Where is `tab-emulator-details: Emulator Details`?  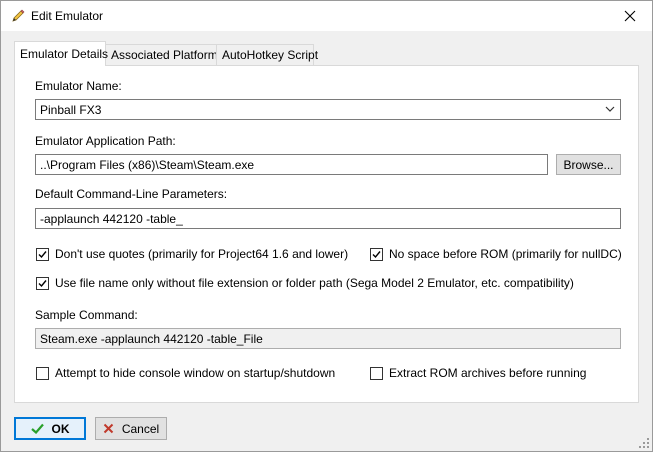
tab-emulator-details: Emulator Details is located at coordinates (61, 53).